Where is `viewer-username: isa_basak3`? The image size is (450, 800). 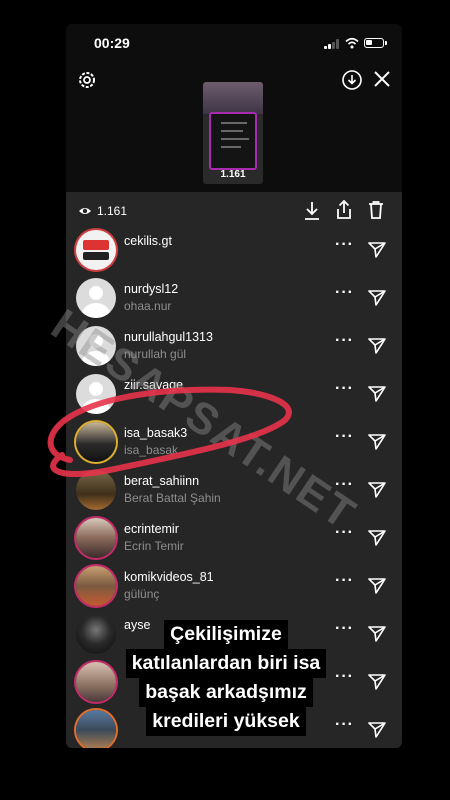 viewer-username: isa_basak3 is located at coordinates (156, 433).